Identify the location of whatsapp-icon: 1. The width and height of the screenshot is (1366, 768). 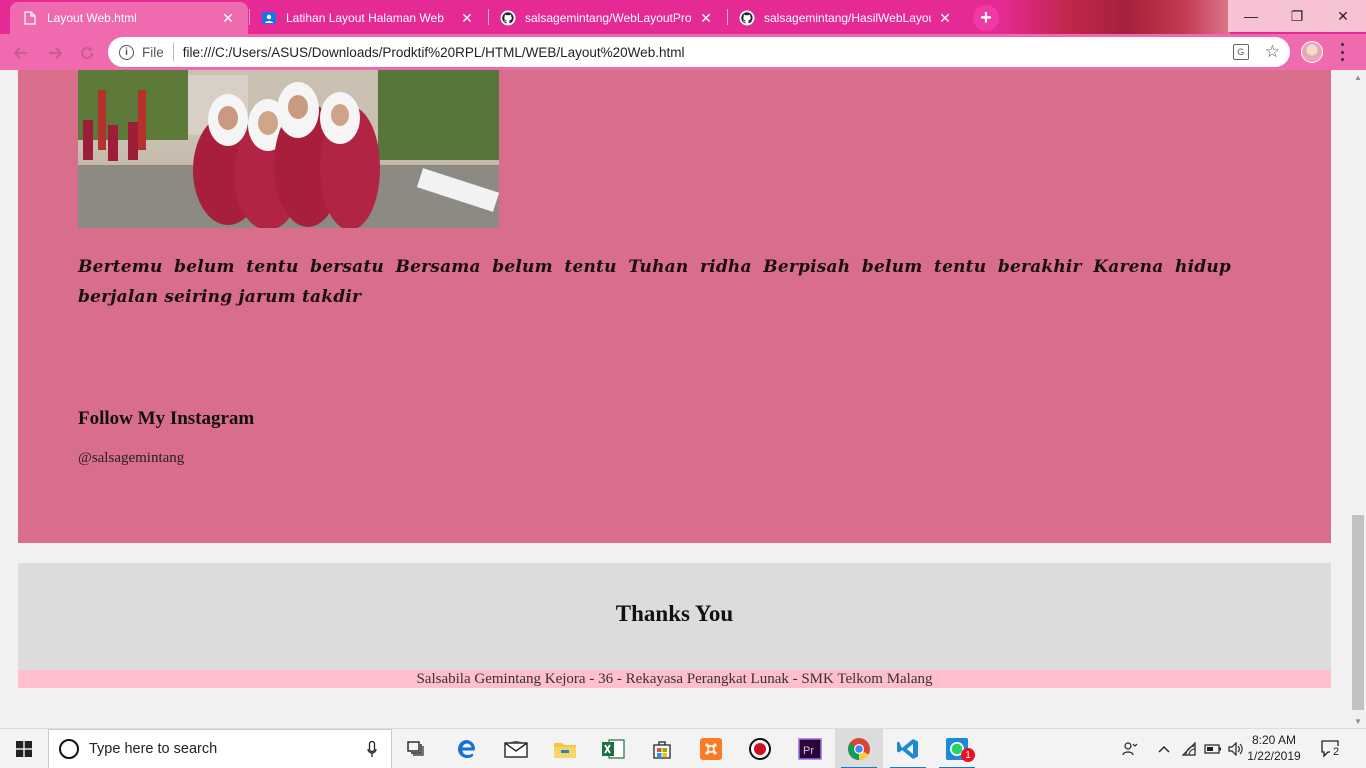
(957, 748).